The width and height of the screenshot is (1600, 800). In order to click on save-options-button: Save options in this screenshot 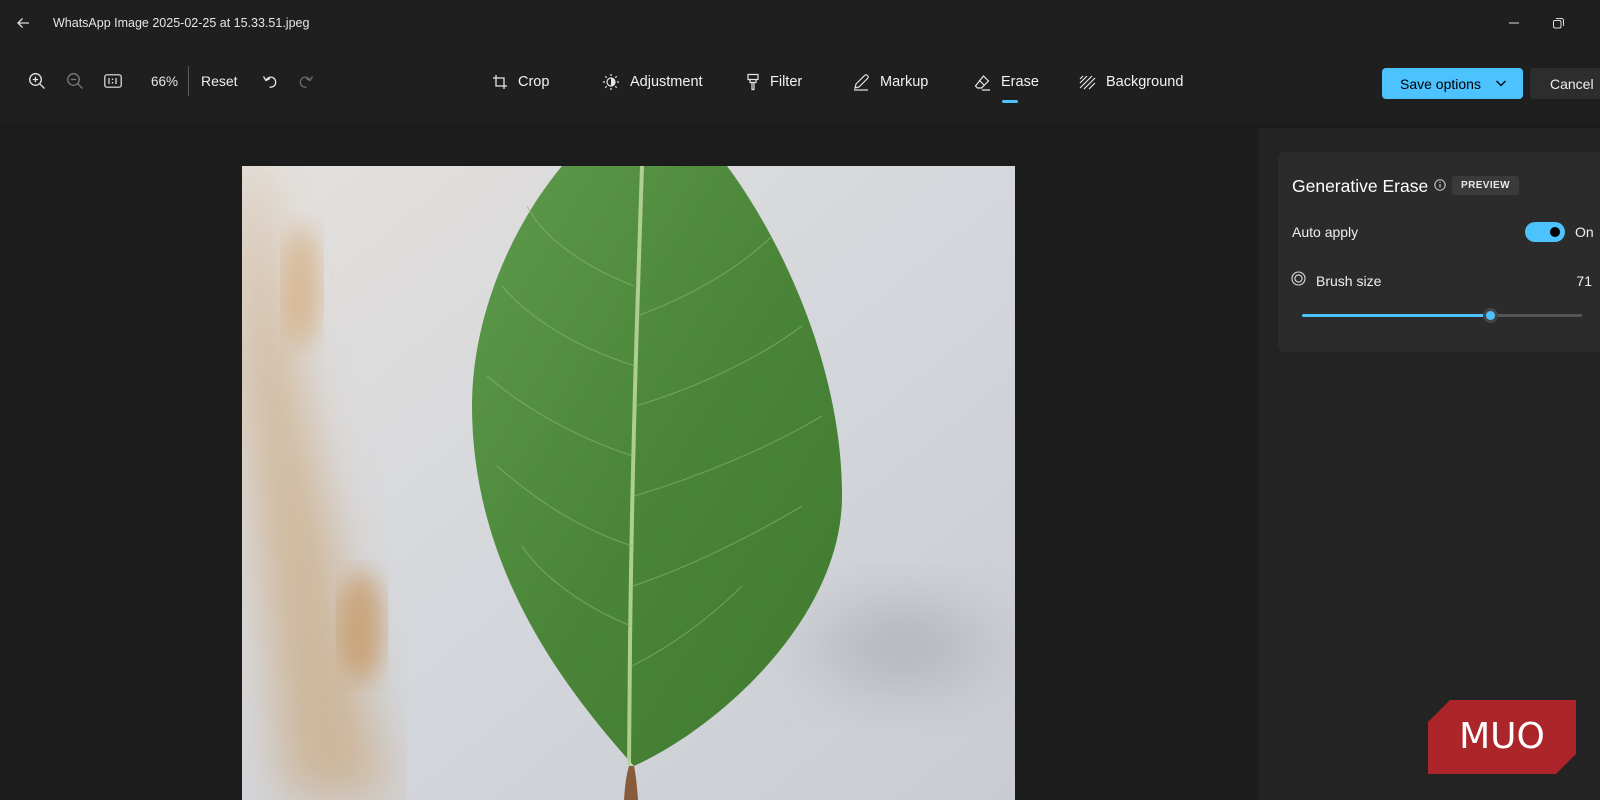, I will do `click(1452, 83)`.